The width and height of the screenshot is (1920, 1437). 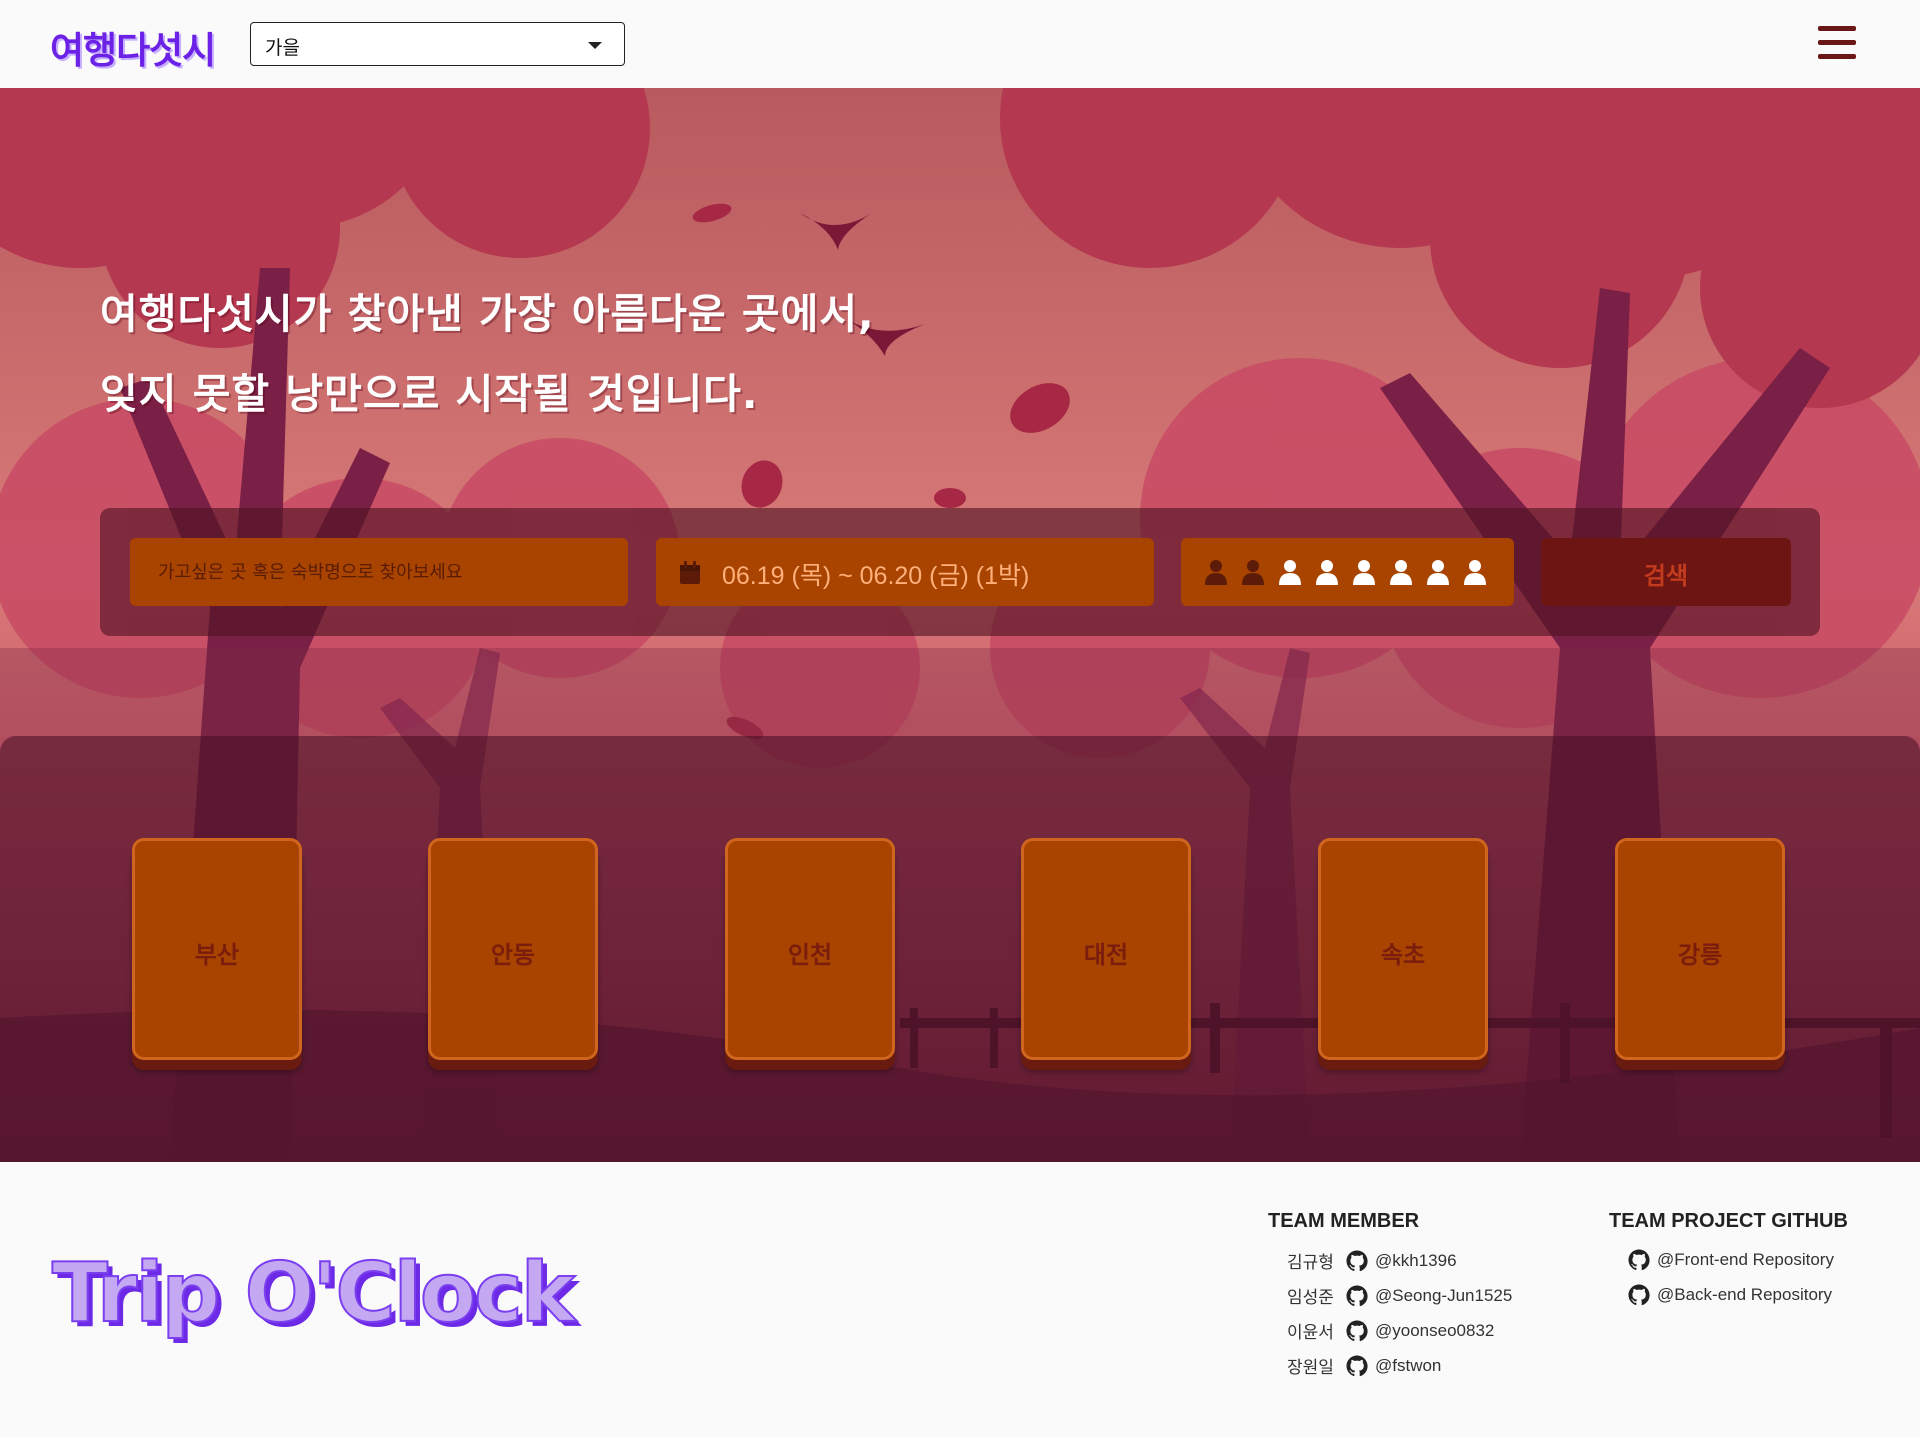 I want to click on team-member-row: 김규형 @kkh1396, so click(x=1372, y=1260).